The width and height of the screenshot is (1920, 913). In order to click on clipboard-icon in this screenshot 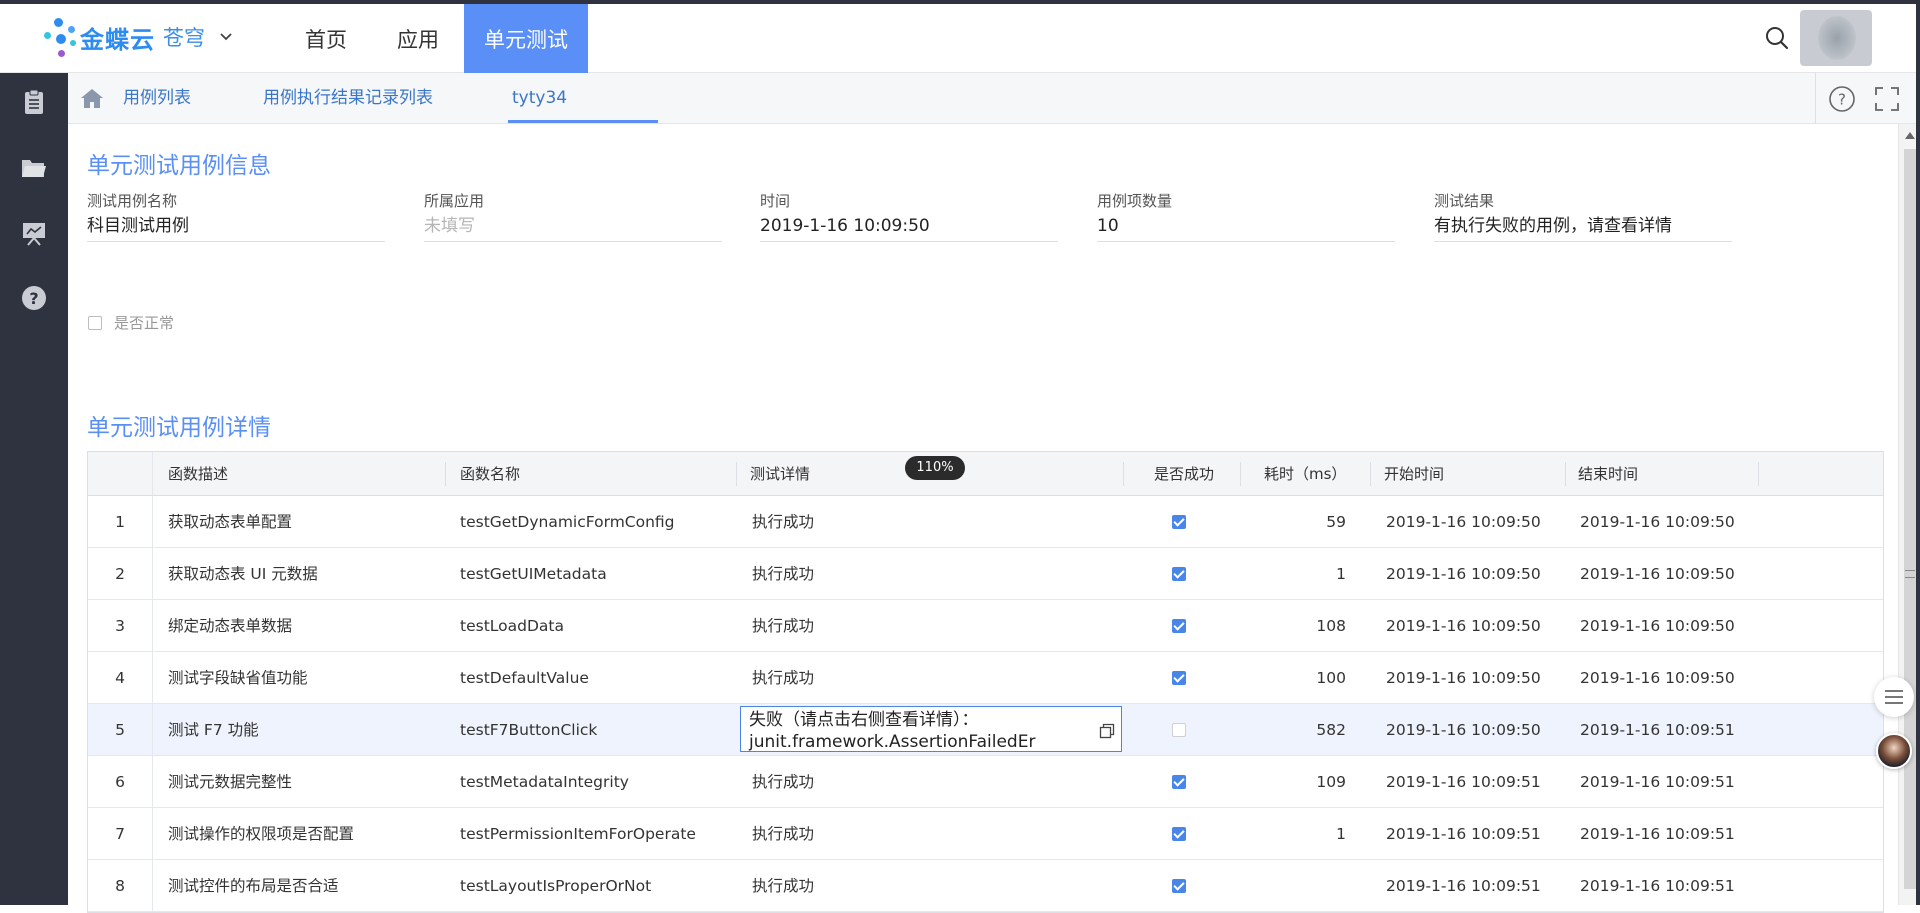, I will do `click(34, 102)`.